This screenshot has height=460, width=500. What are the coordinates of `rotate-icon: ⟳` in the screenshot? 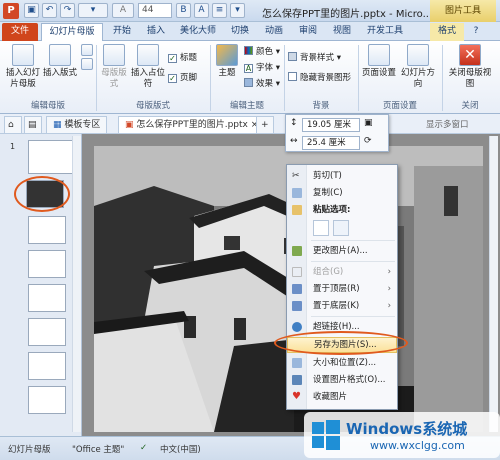 It's located at (368, 141).